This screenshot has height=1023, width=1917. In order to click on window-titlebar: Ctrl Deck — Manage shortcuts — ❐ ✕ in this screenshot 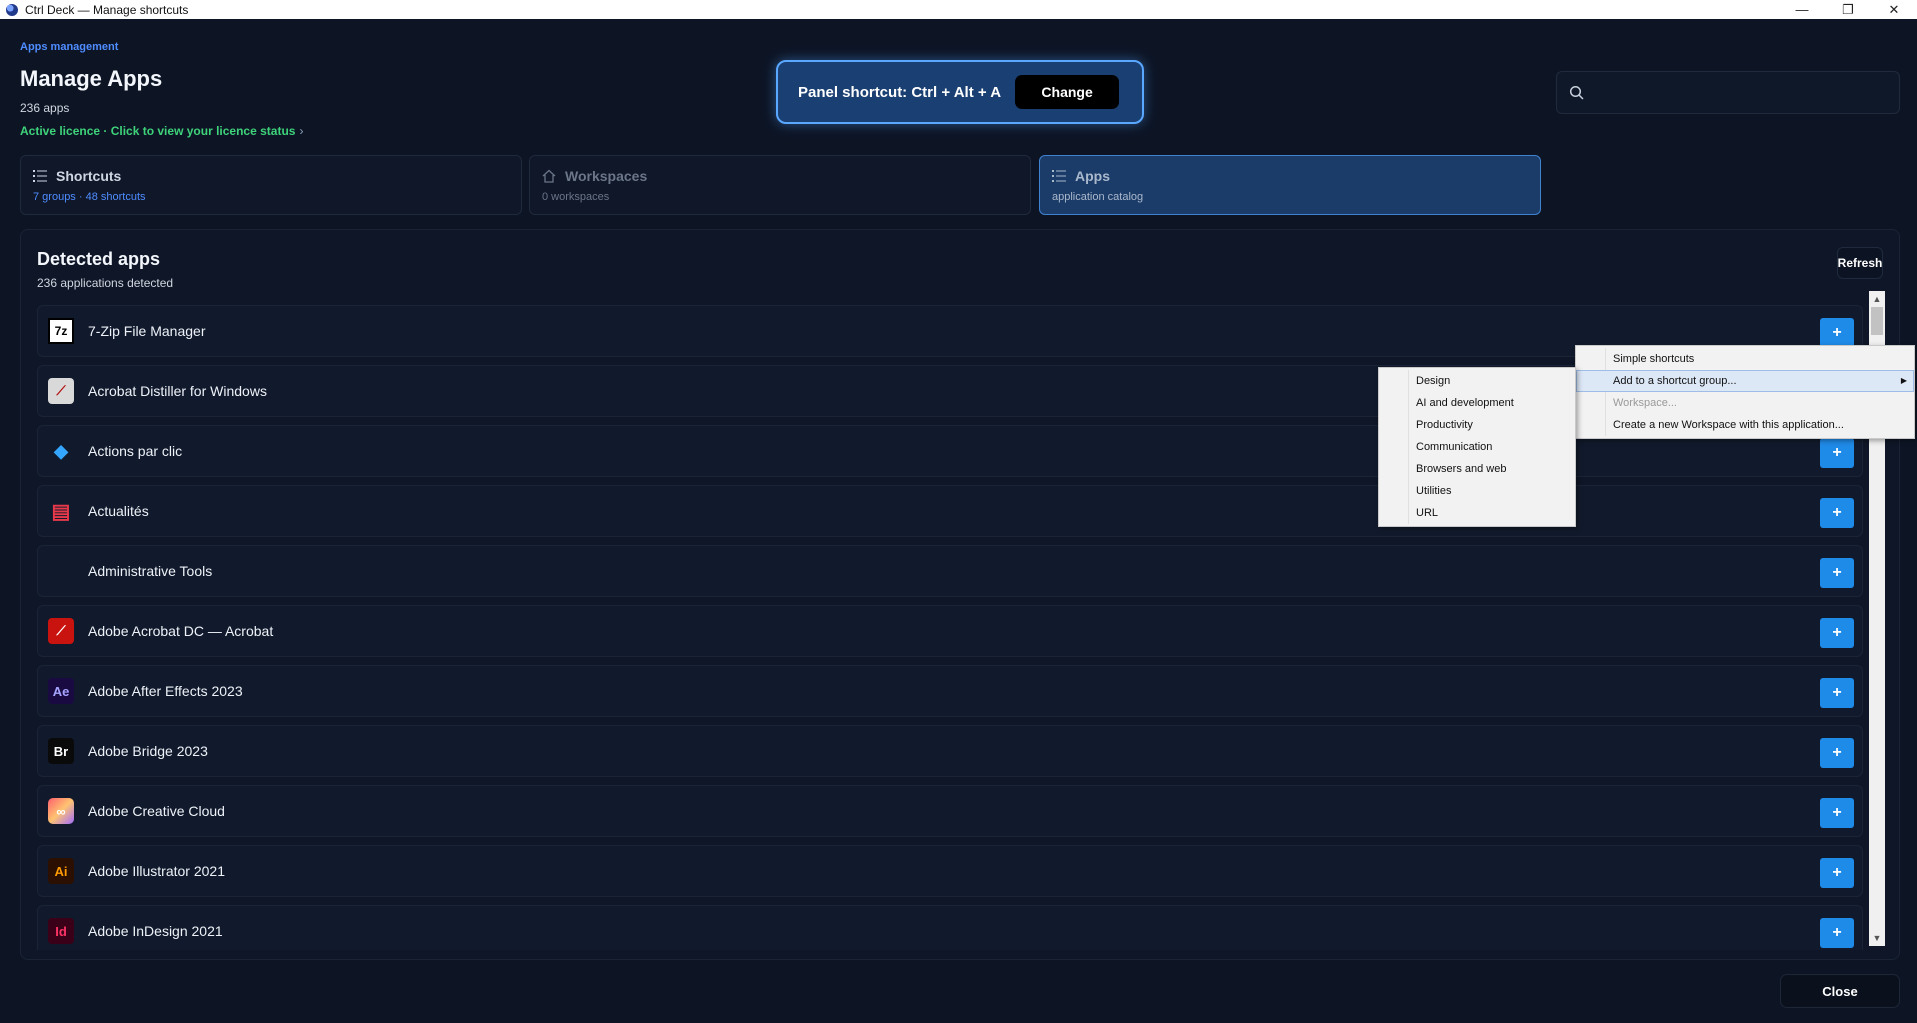, I will do `click(958, 9)`.